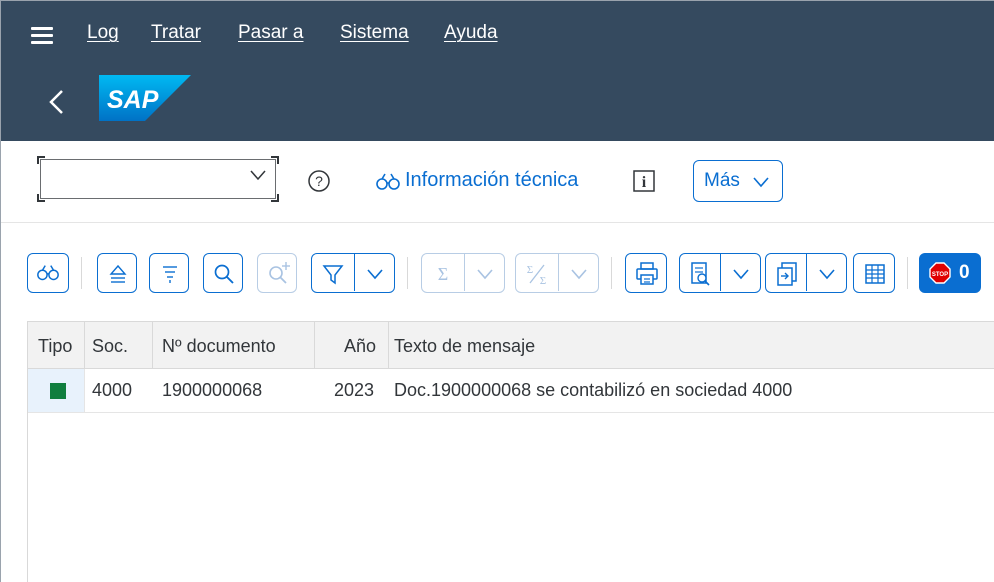 This screenshot has width=994, height=582. I want to click on error-count: 0, so click(964, 272).